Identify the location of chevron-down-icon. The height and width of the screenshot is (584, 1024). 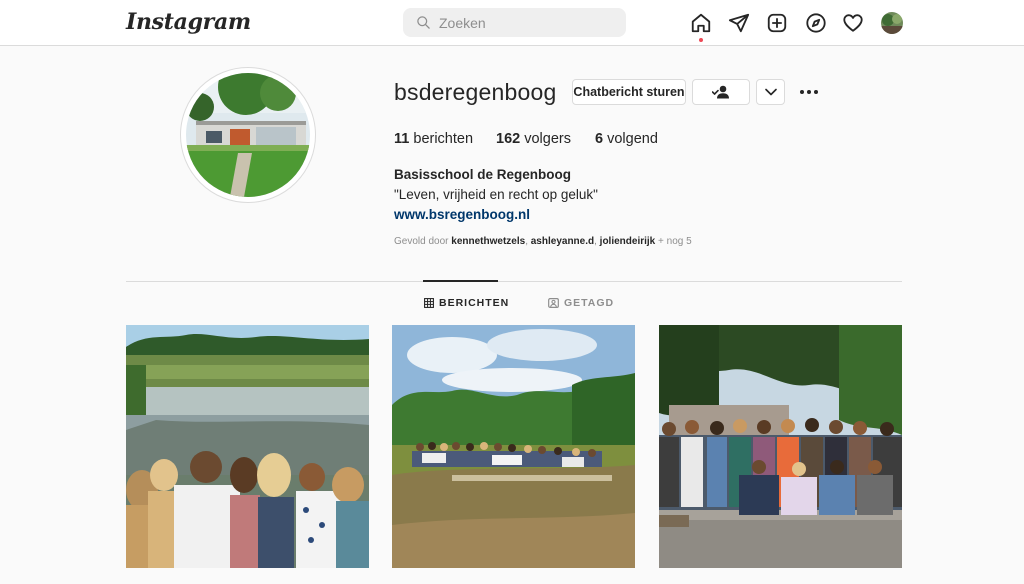
(770, 92).